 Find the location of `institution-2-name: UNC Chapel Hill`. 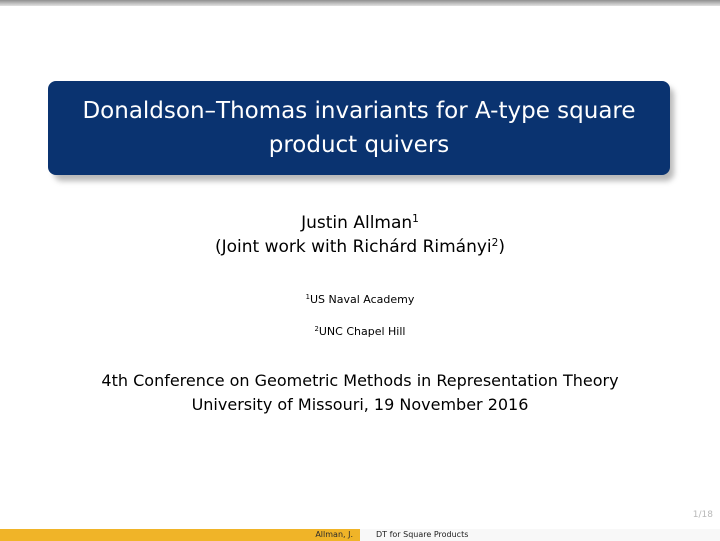

institution-2-name: UNC Chapel Hill is located at coordinates (362, 331).